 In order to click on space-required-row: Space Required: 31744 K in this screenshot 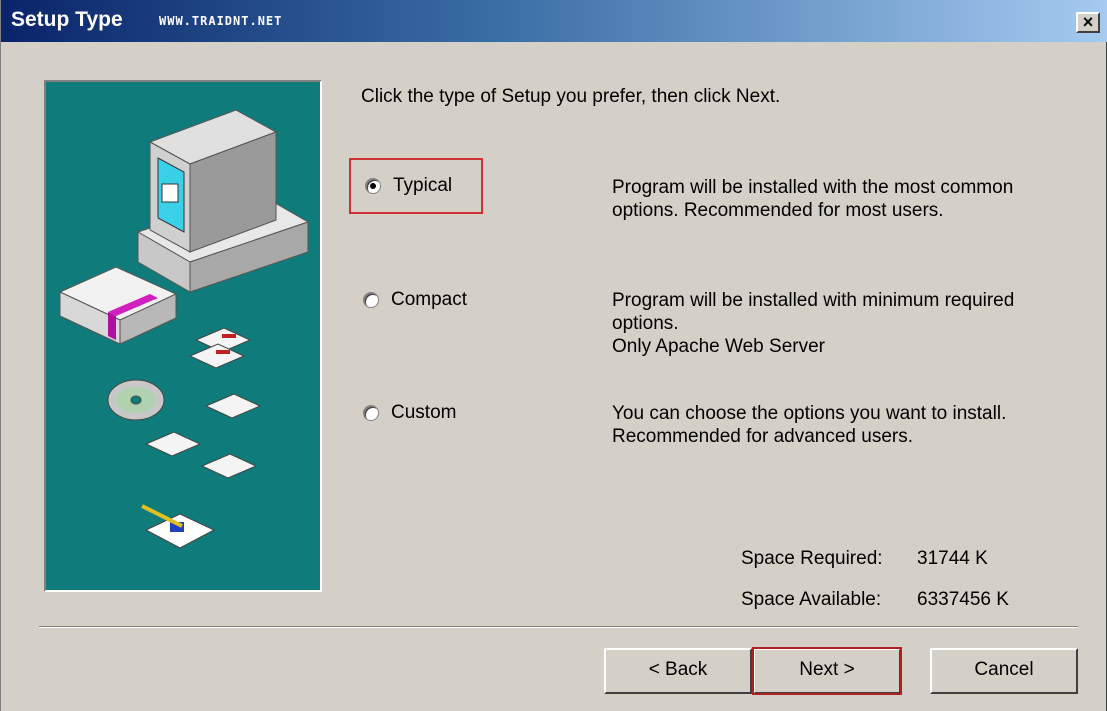, I will do `click(864, 559)`.